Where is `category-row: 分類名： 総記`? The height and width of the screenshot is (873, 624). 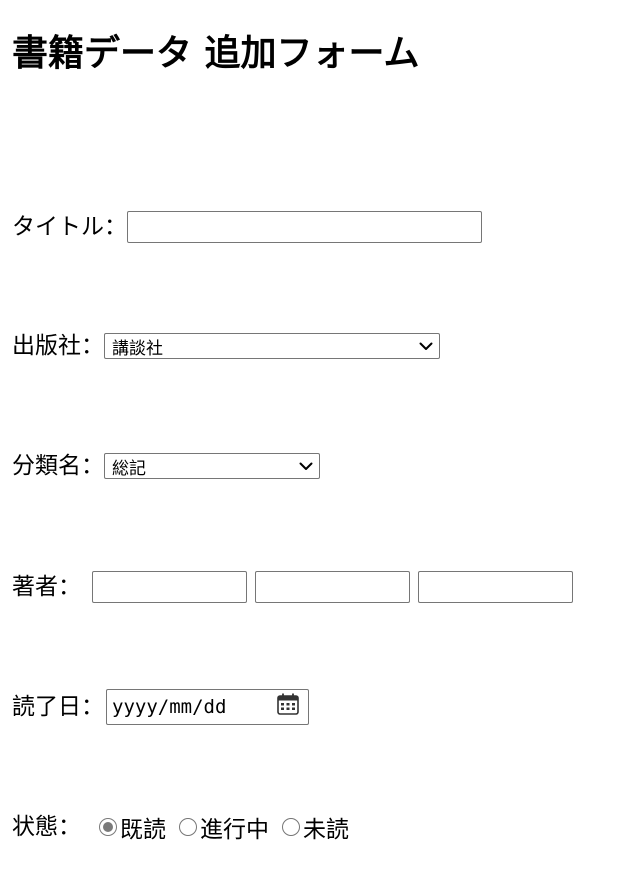 category-row: 分類名： 総記 is located at coordinates (166, 466).